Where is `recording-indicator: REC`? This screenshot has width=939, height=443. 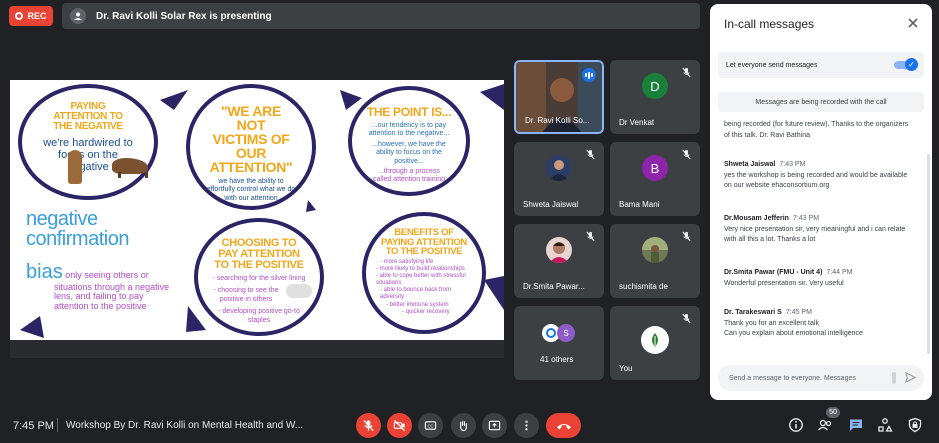
recording-indicator: REC is located at coordinates (31, 16).